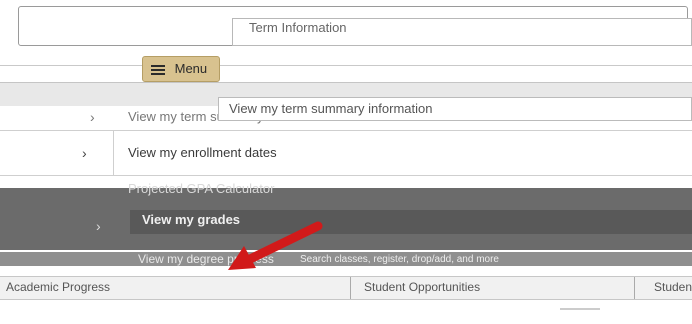 The height and width of the screenshot is (324, 692). I want to click on row-label-enrollment-dates: View my enrollment dates, so click(202, 152).